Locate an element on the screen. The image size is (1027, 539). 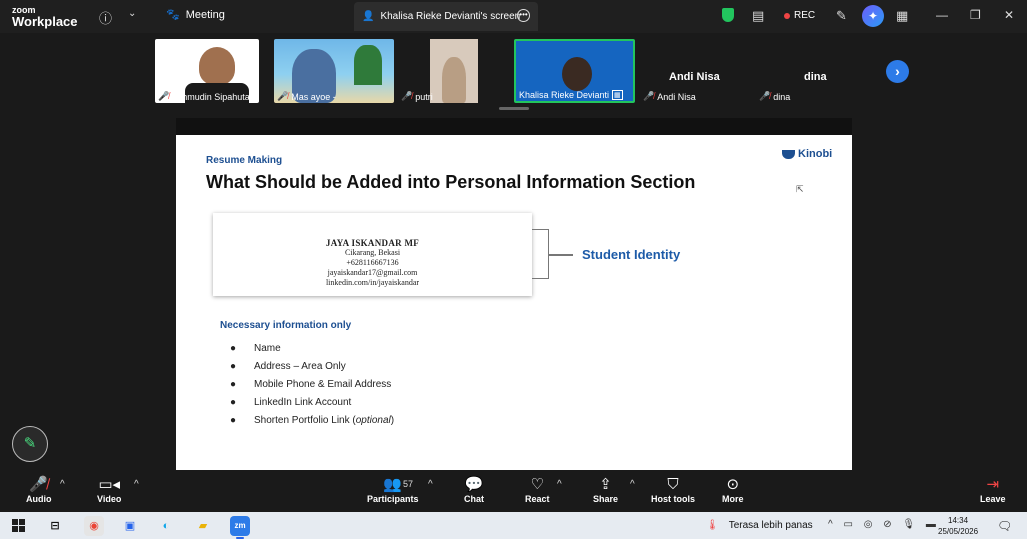
kinobi-brand: Kinobi is located at coordinates (815, 154).